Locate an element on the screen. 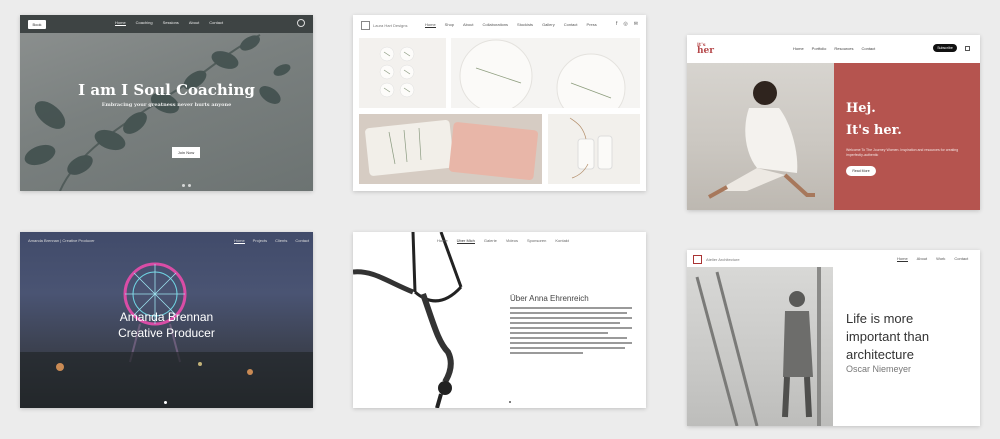 Image resolution: width=1000 pixels, height=439 pixels. nav-links: Home About Work Contact is located at coordinates (932, 259).